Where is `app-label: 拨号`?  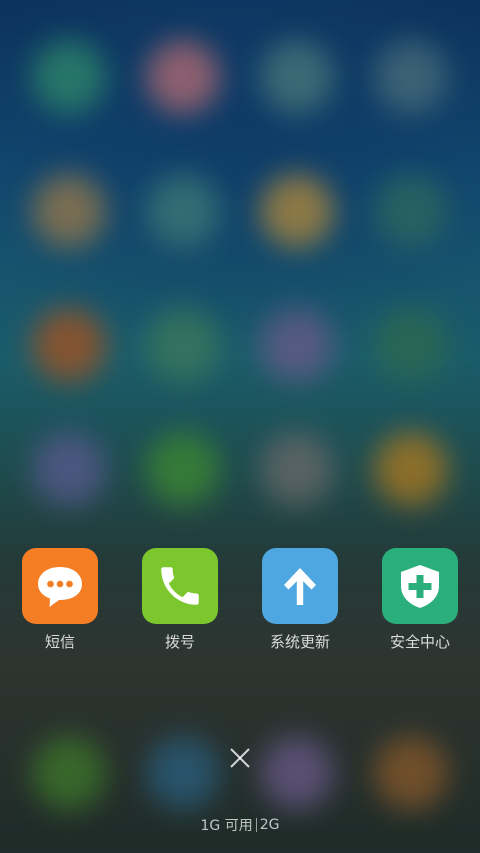 app-label: 拨号 is located at coordinates (179, 642).